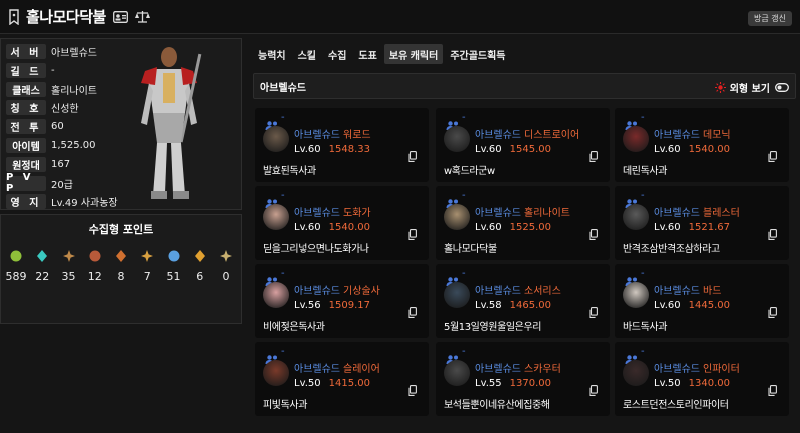 The image size is (800, 433). I want to click on character-card: - 아브렐슈드 기상술사 Lv.56 1509.17 비에젖은독사과, so click(342, 301).